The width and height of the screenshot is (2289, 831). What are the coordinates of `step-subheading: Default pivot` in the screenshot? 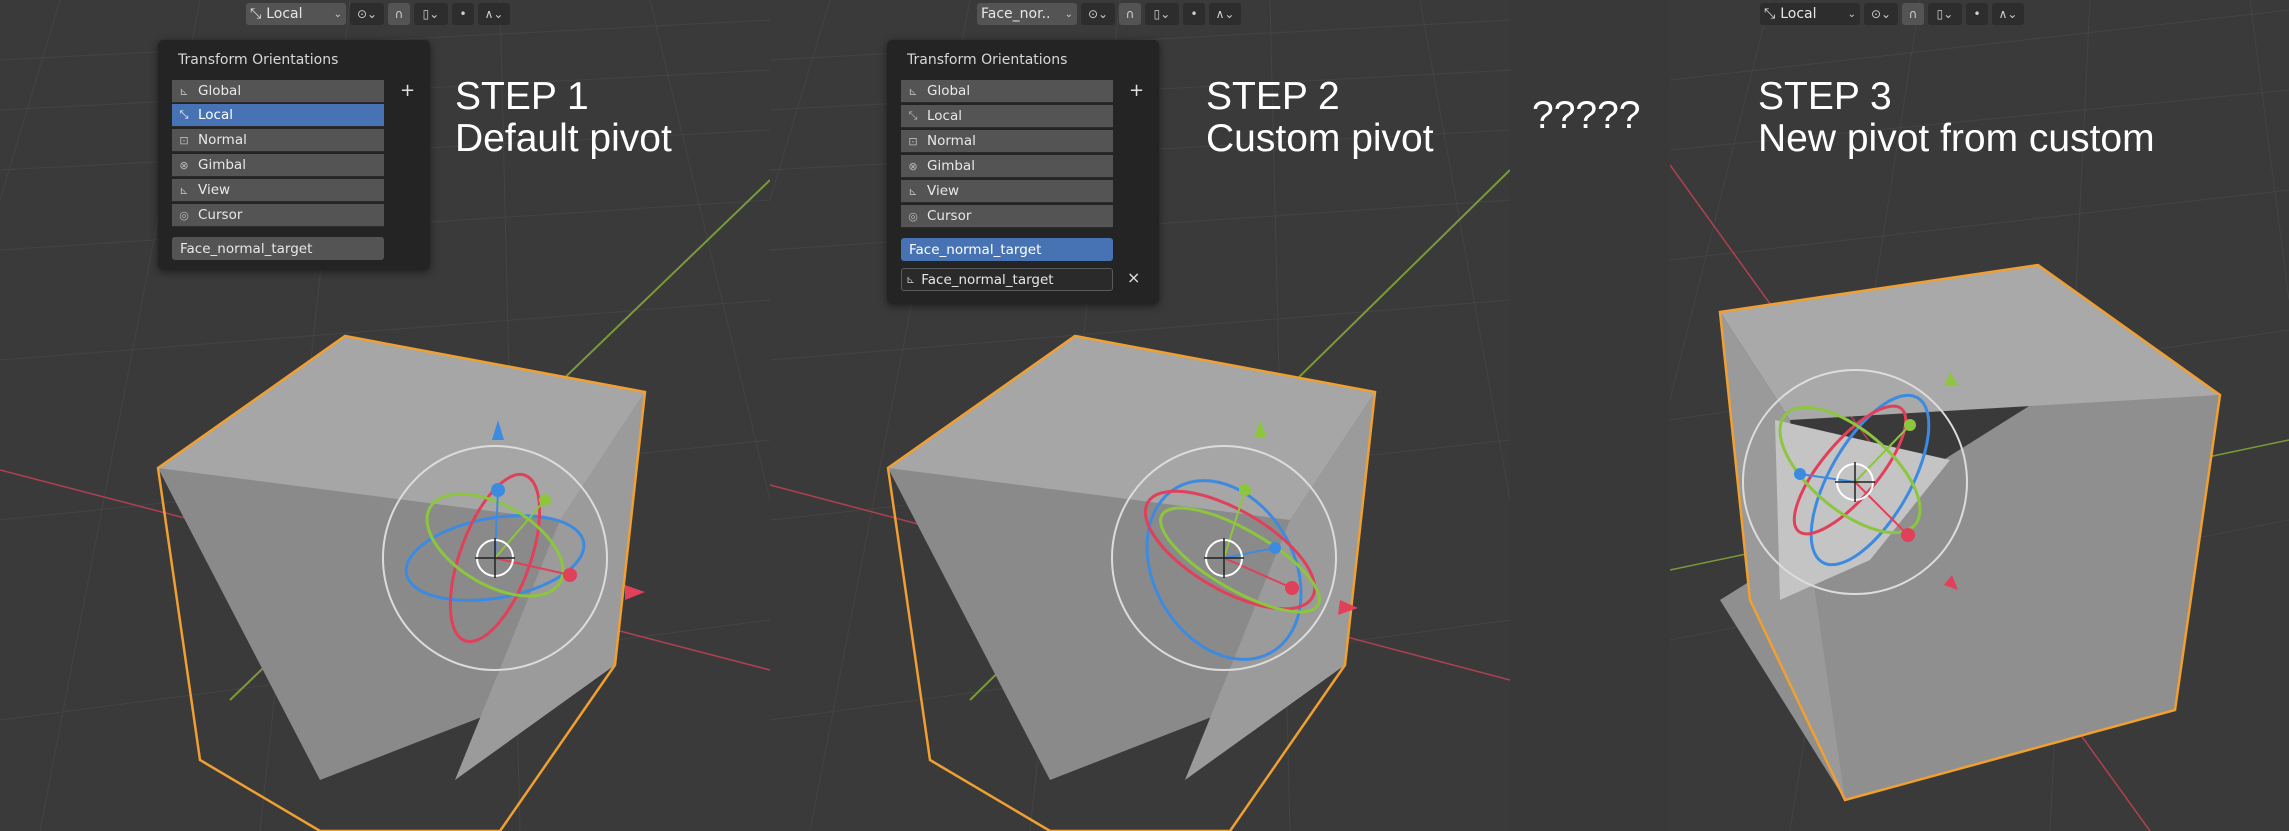 It's located at (563, 138).